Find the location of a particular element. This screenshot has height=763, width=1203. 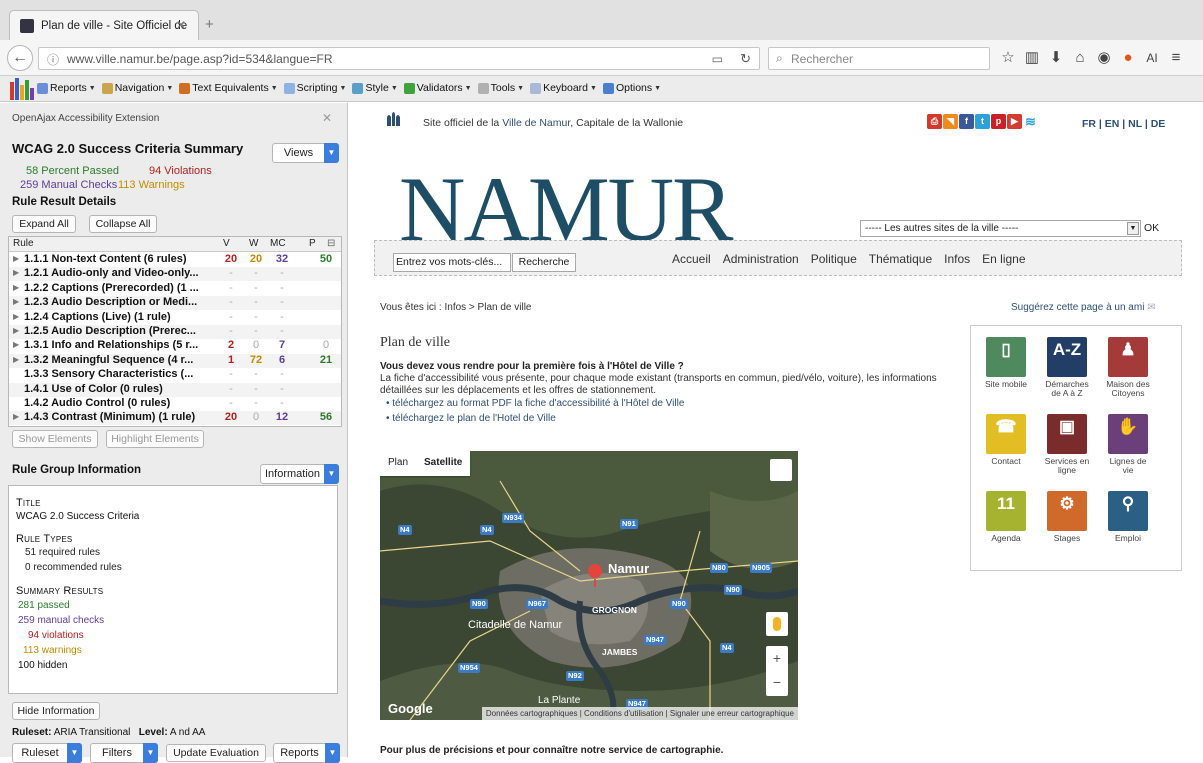

new-tab-icon: + is located at coordinates (209, 24).